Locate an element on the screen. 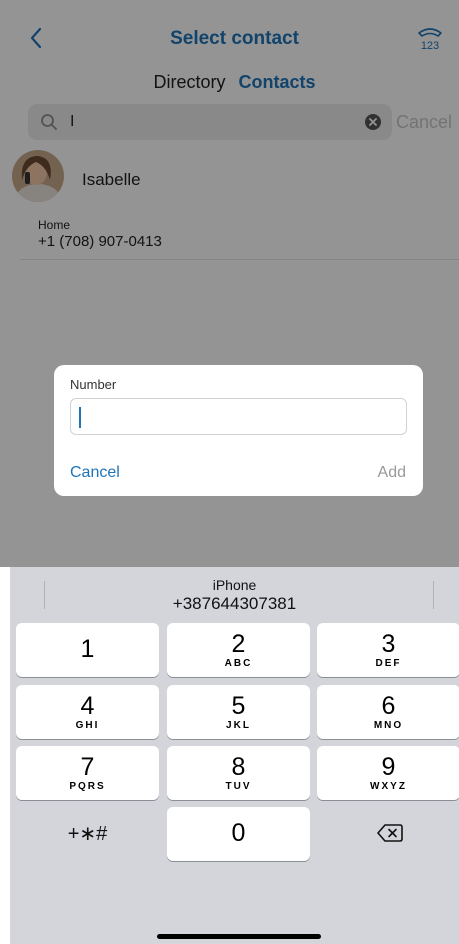 The height and width of the screenshot is (944, 459). key-symbols: +∗# is located at coordinates (87, 834).